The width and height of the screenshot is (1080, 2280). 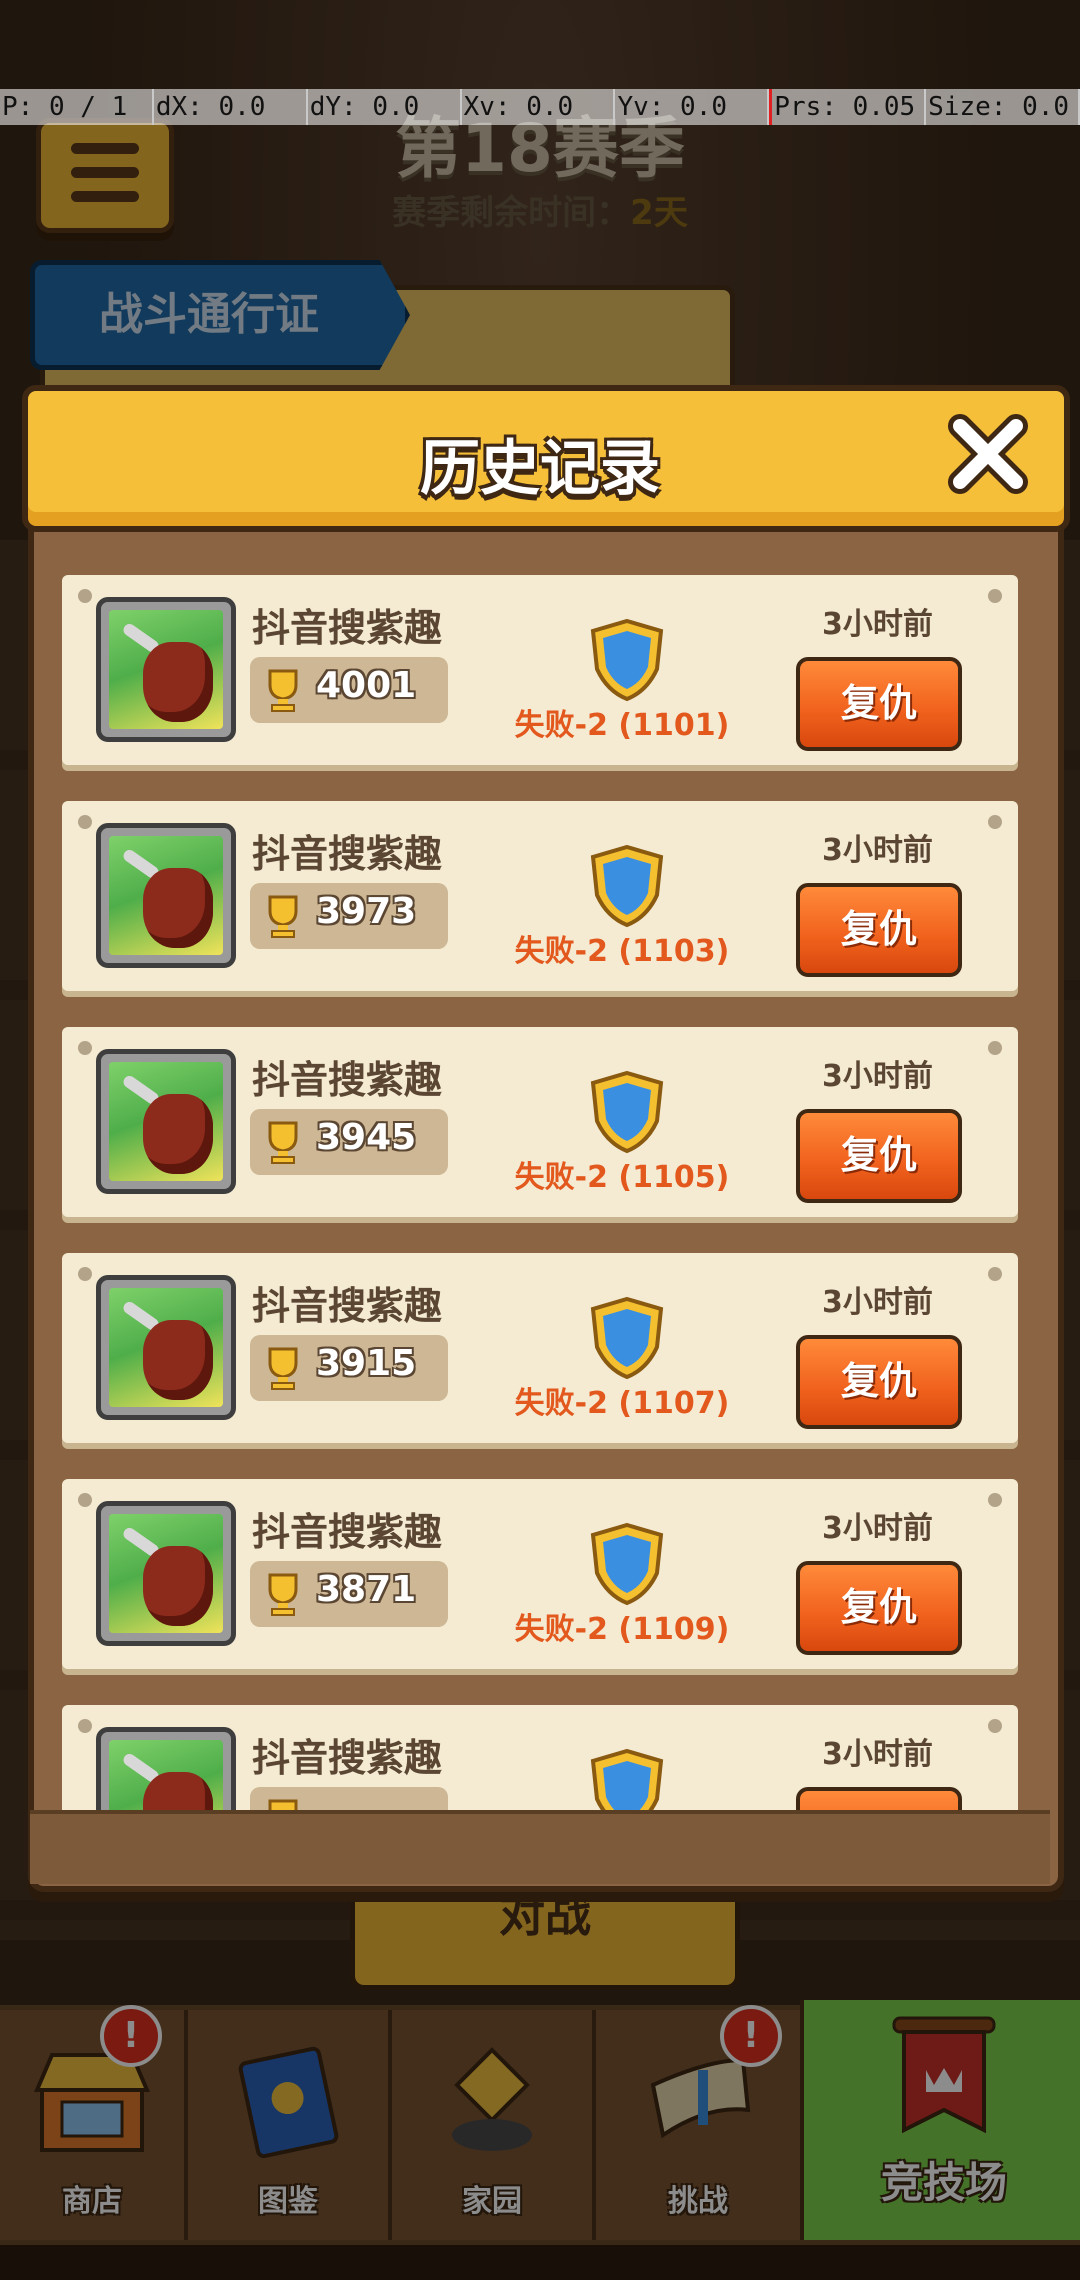 I want to click on match-result: 失败-2 (1101), so click(x=622, y=725).